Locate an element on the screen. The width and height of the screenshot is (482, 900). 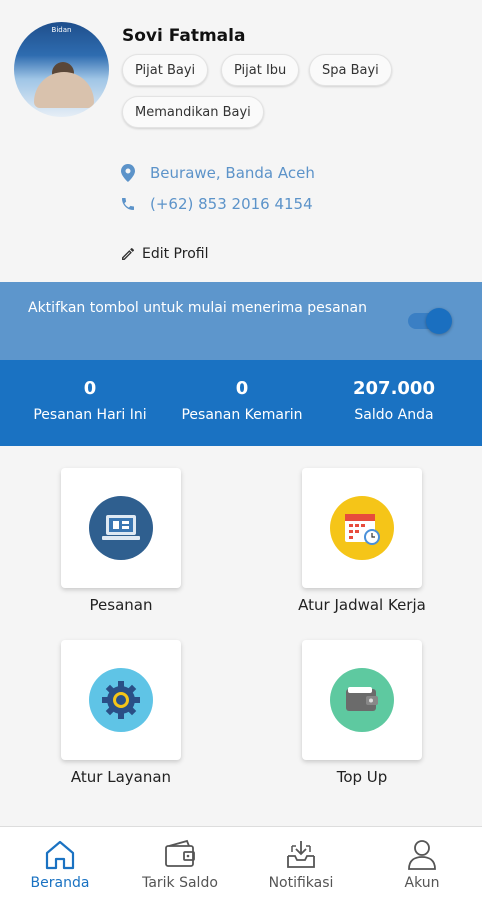
service-chip-pijat-bayi: Pijat Bayi is located at coordinates (165, 70).